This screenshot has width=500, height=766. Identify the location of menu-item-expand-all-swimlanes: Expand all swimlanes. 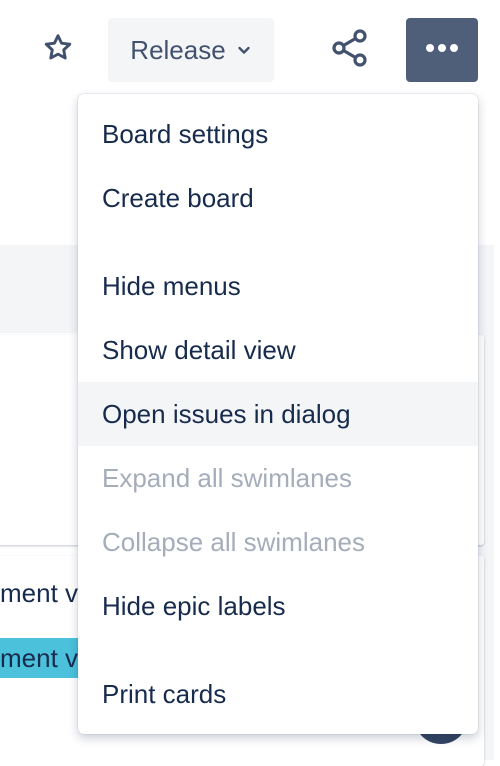
(227, 478).